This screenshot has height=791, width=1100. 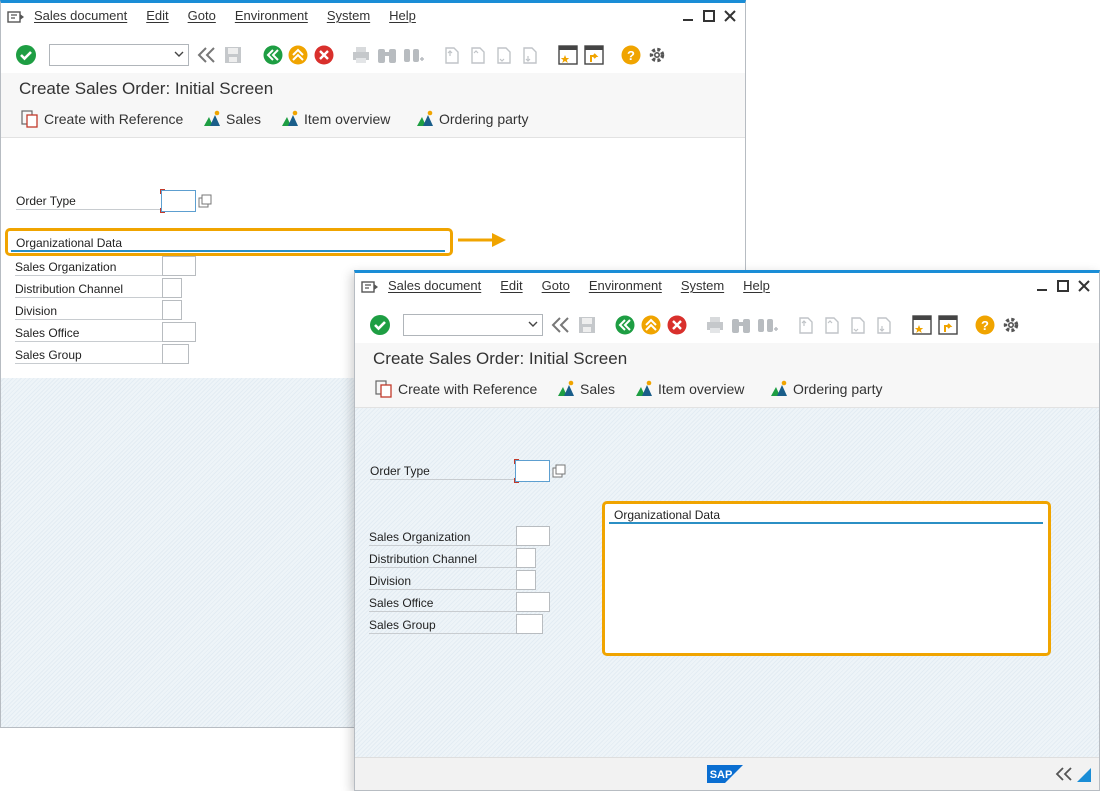 I want to click on sales-group-label: Sales Group, so click(x=88, y=355).